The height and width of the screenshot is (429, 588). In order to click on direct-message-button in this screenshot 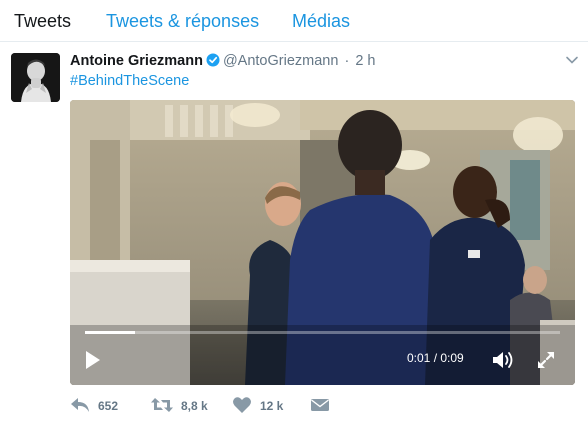, I will do `click(320, 407)`.